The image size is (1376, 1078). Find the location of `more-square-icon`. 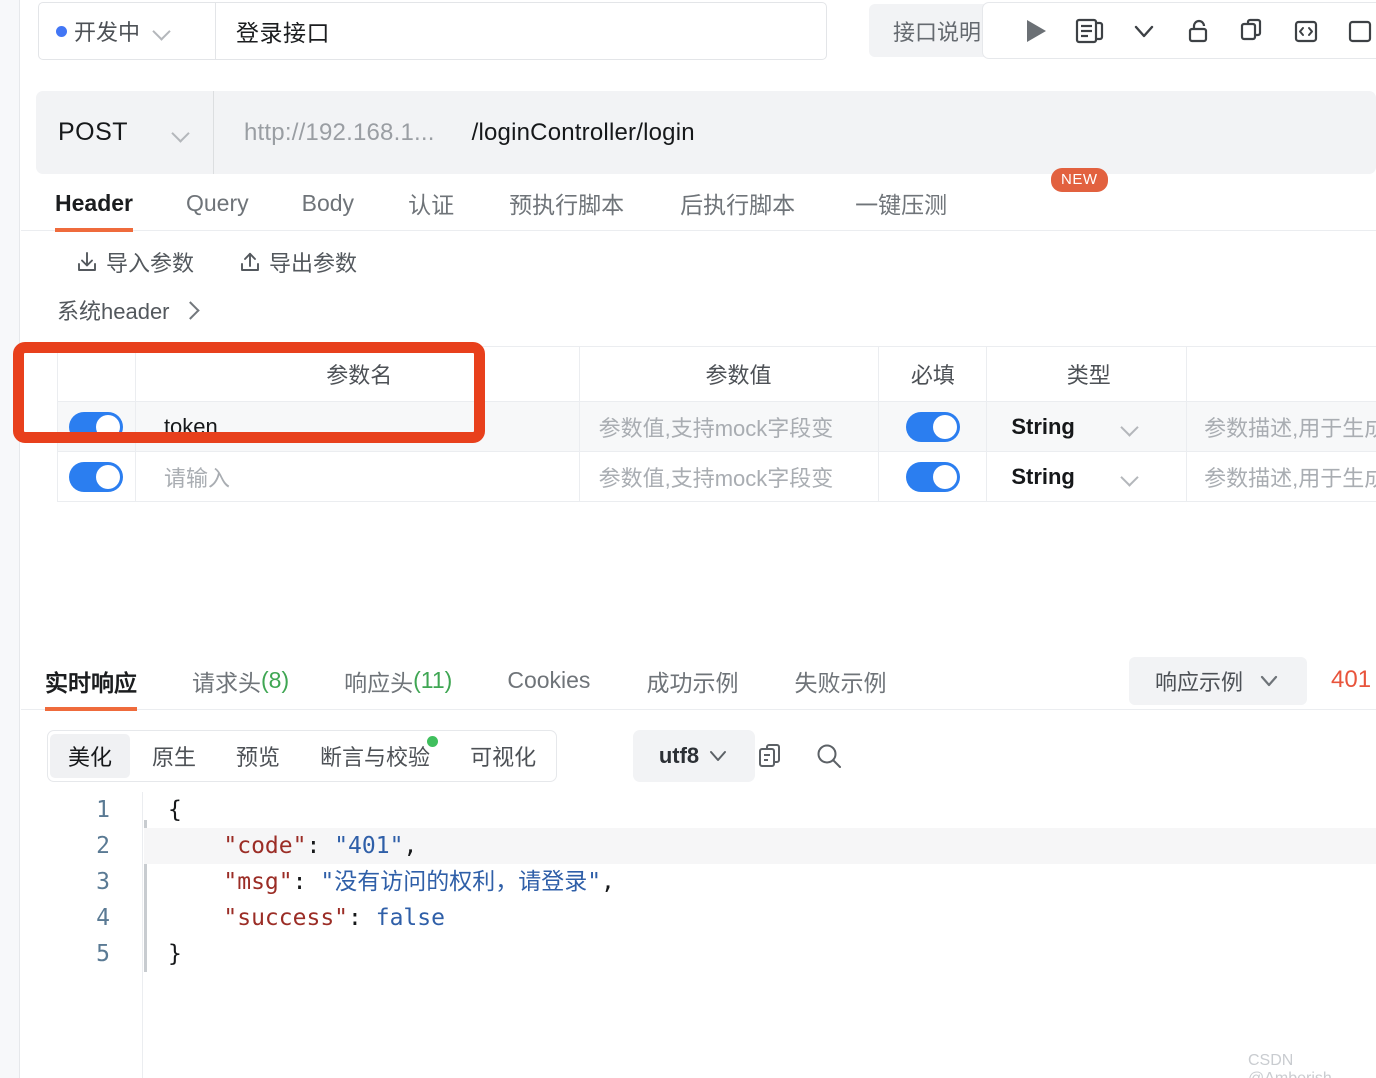

more-square-icon is located at coordinates (1354, 30).